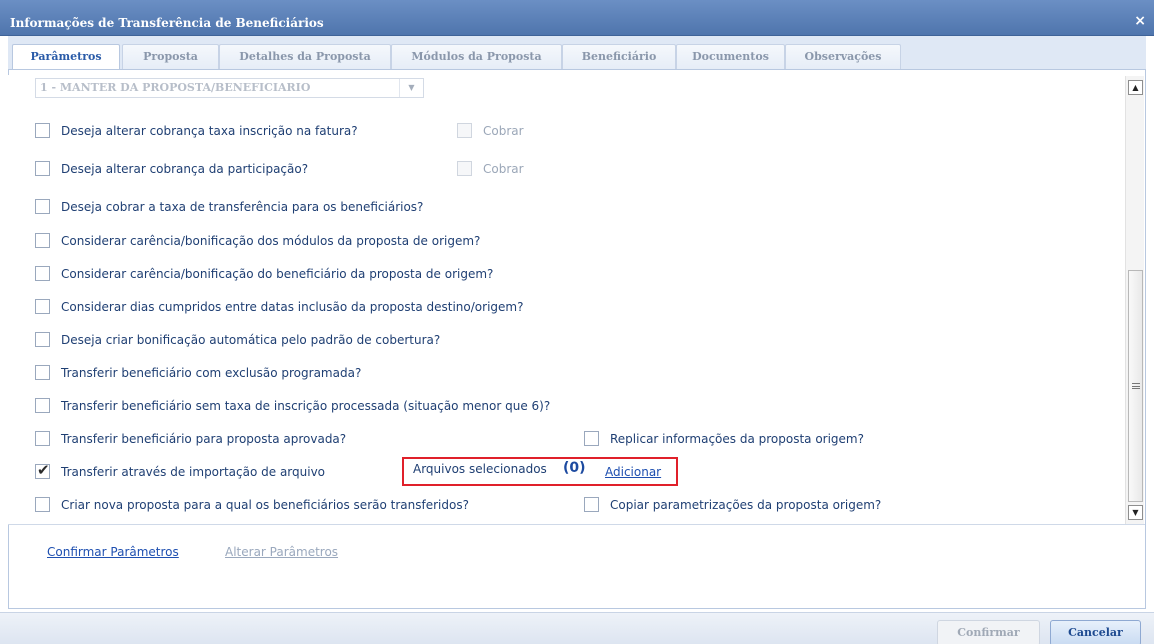  What do you see at coordinates (591, 504) in the screenshot?
I see `copiar-parametrizacoes-checkbox` at bounding box center [591, 504].